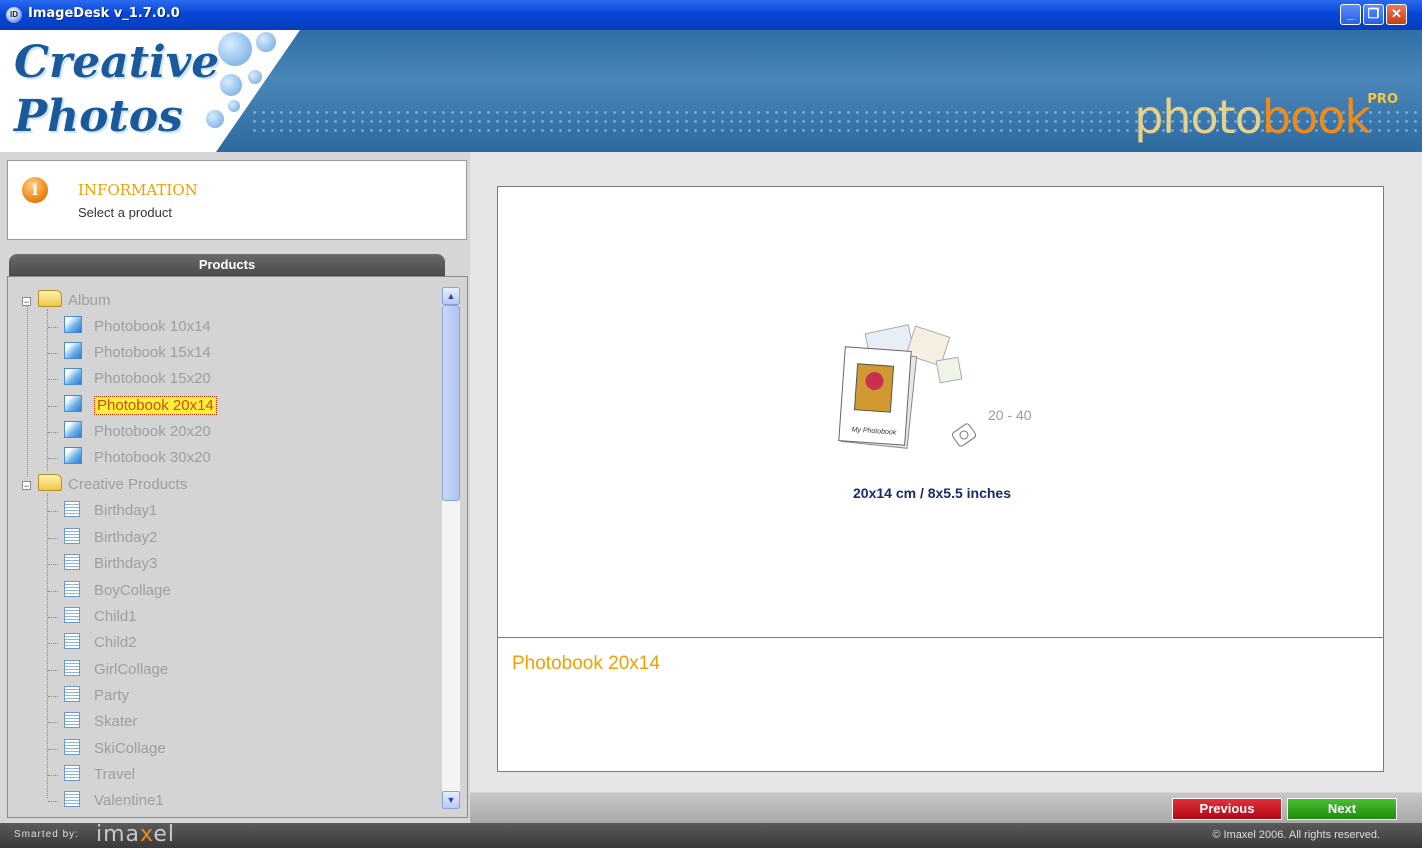  Describe the element at coordinates (1316, 117) in the screenshot. I see `photobook-logo-book: book` at that location.